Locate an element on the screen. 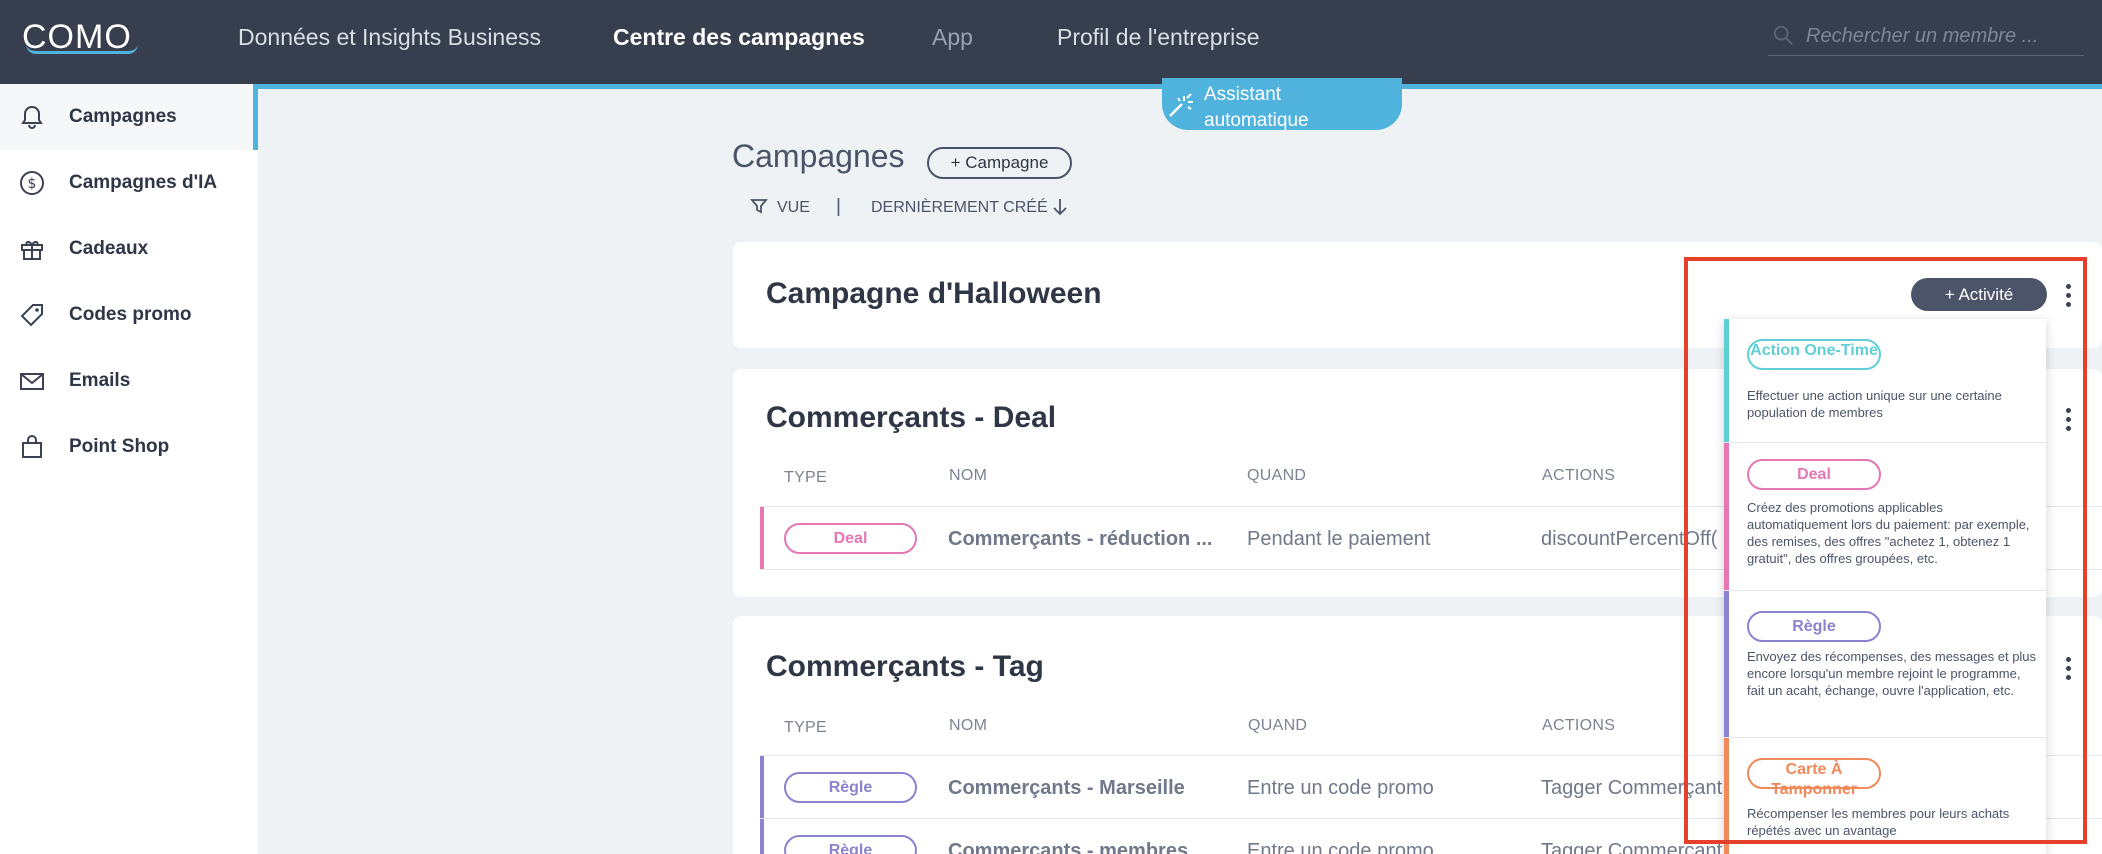 This screenshot has height=854, width=2102. dollar-circle-icon: $ is located at coordinates (32, 183).